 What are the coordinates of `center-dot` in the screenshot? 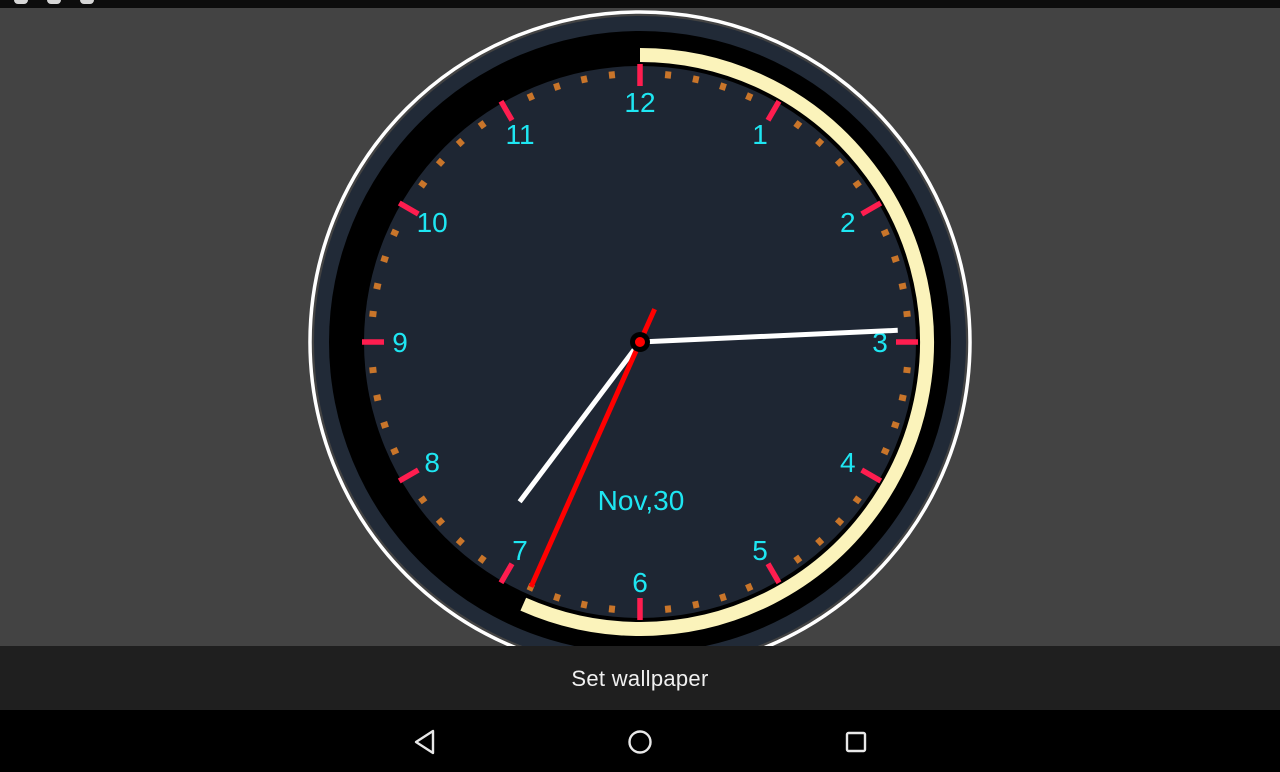 It's located at (640, 342).